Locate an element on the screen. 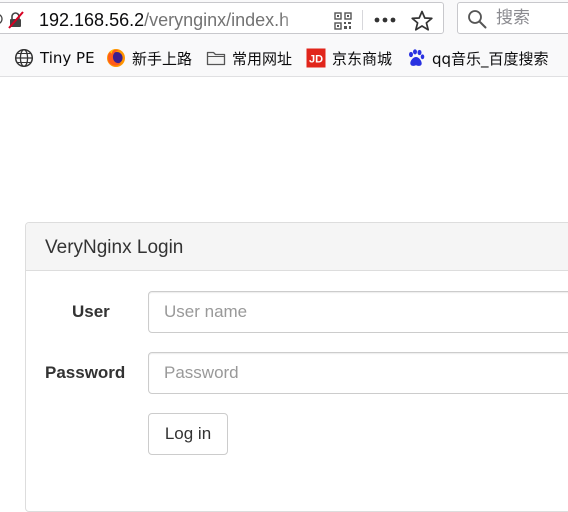  url-fade is located at coordinates (292, 19).